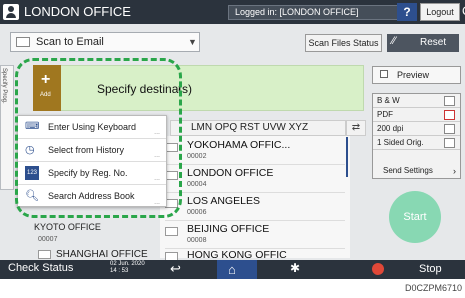  What do you see at coordinates (255, 255) in the screenshot?
I see `address-entry: HONG KONG OFFIC` at bounding box center [255, 255].